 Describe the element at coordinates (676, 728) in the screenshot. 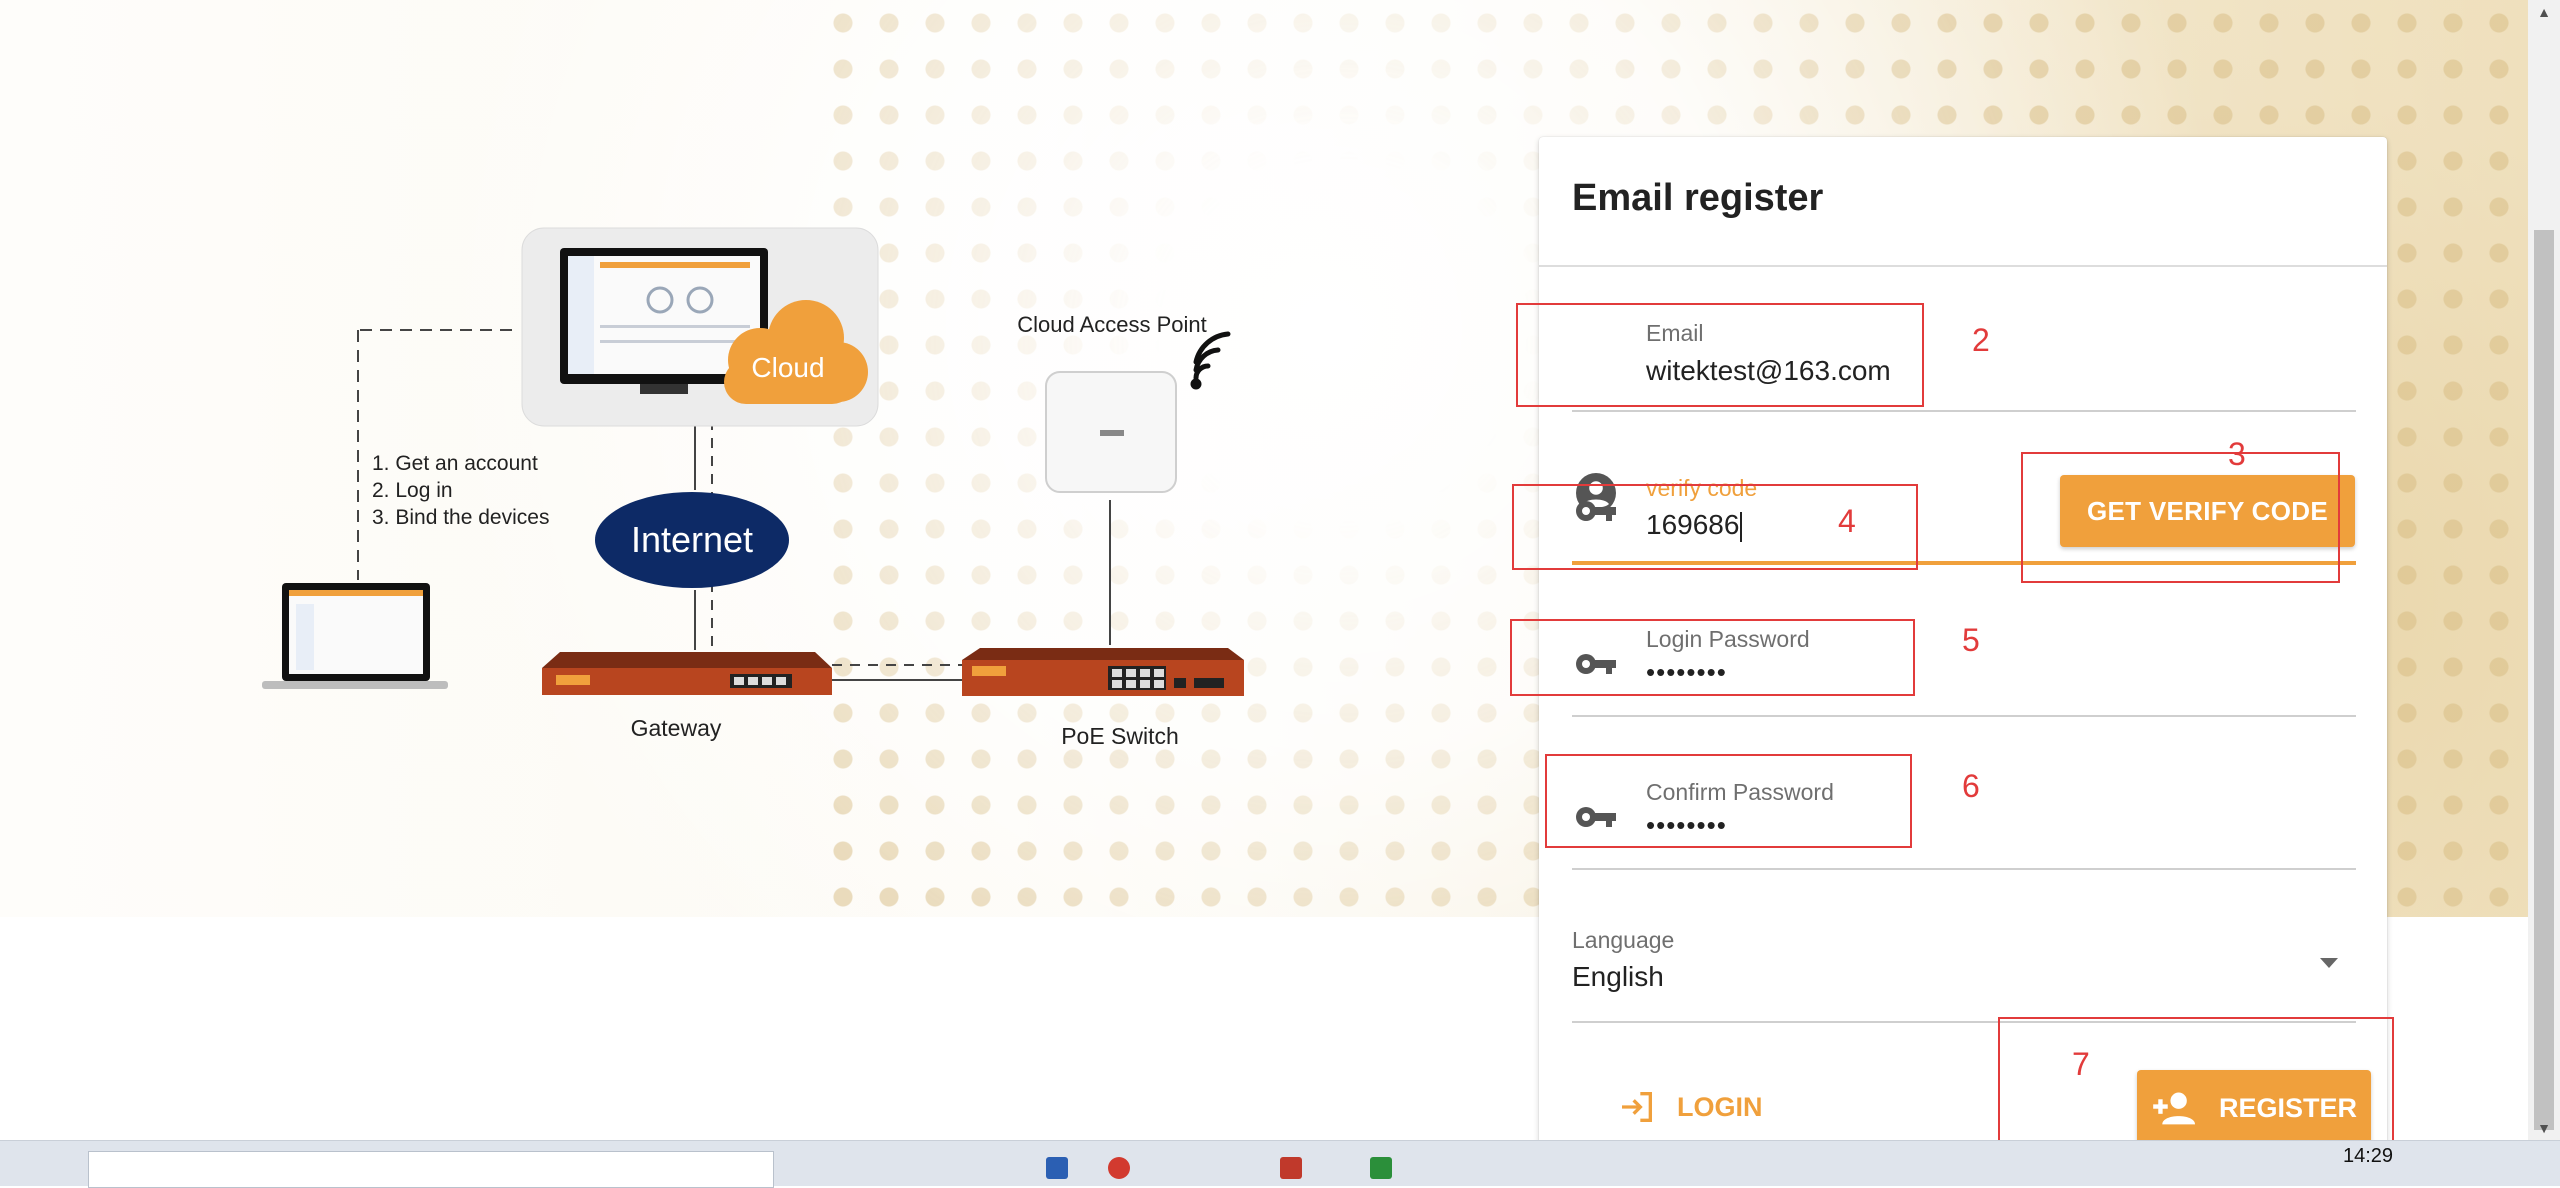

I see `gateway-label: Gateway` at that location.